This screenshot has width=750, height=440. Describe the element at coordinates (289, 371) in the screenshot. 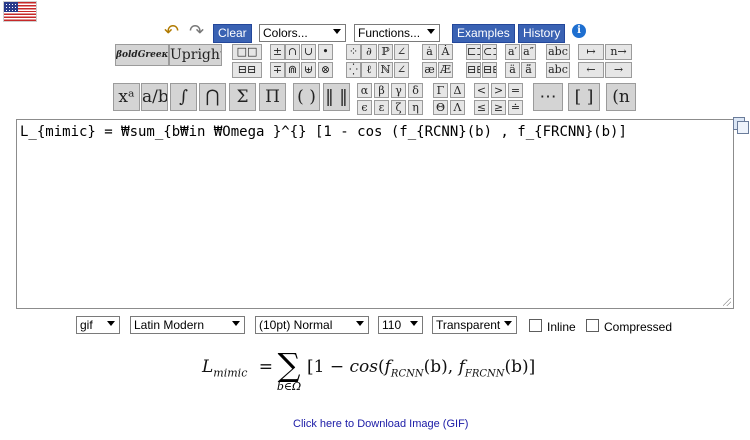

I see `preview-sum: ∑ b∈Ω` at that location.